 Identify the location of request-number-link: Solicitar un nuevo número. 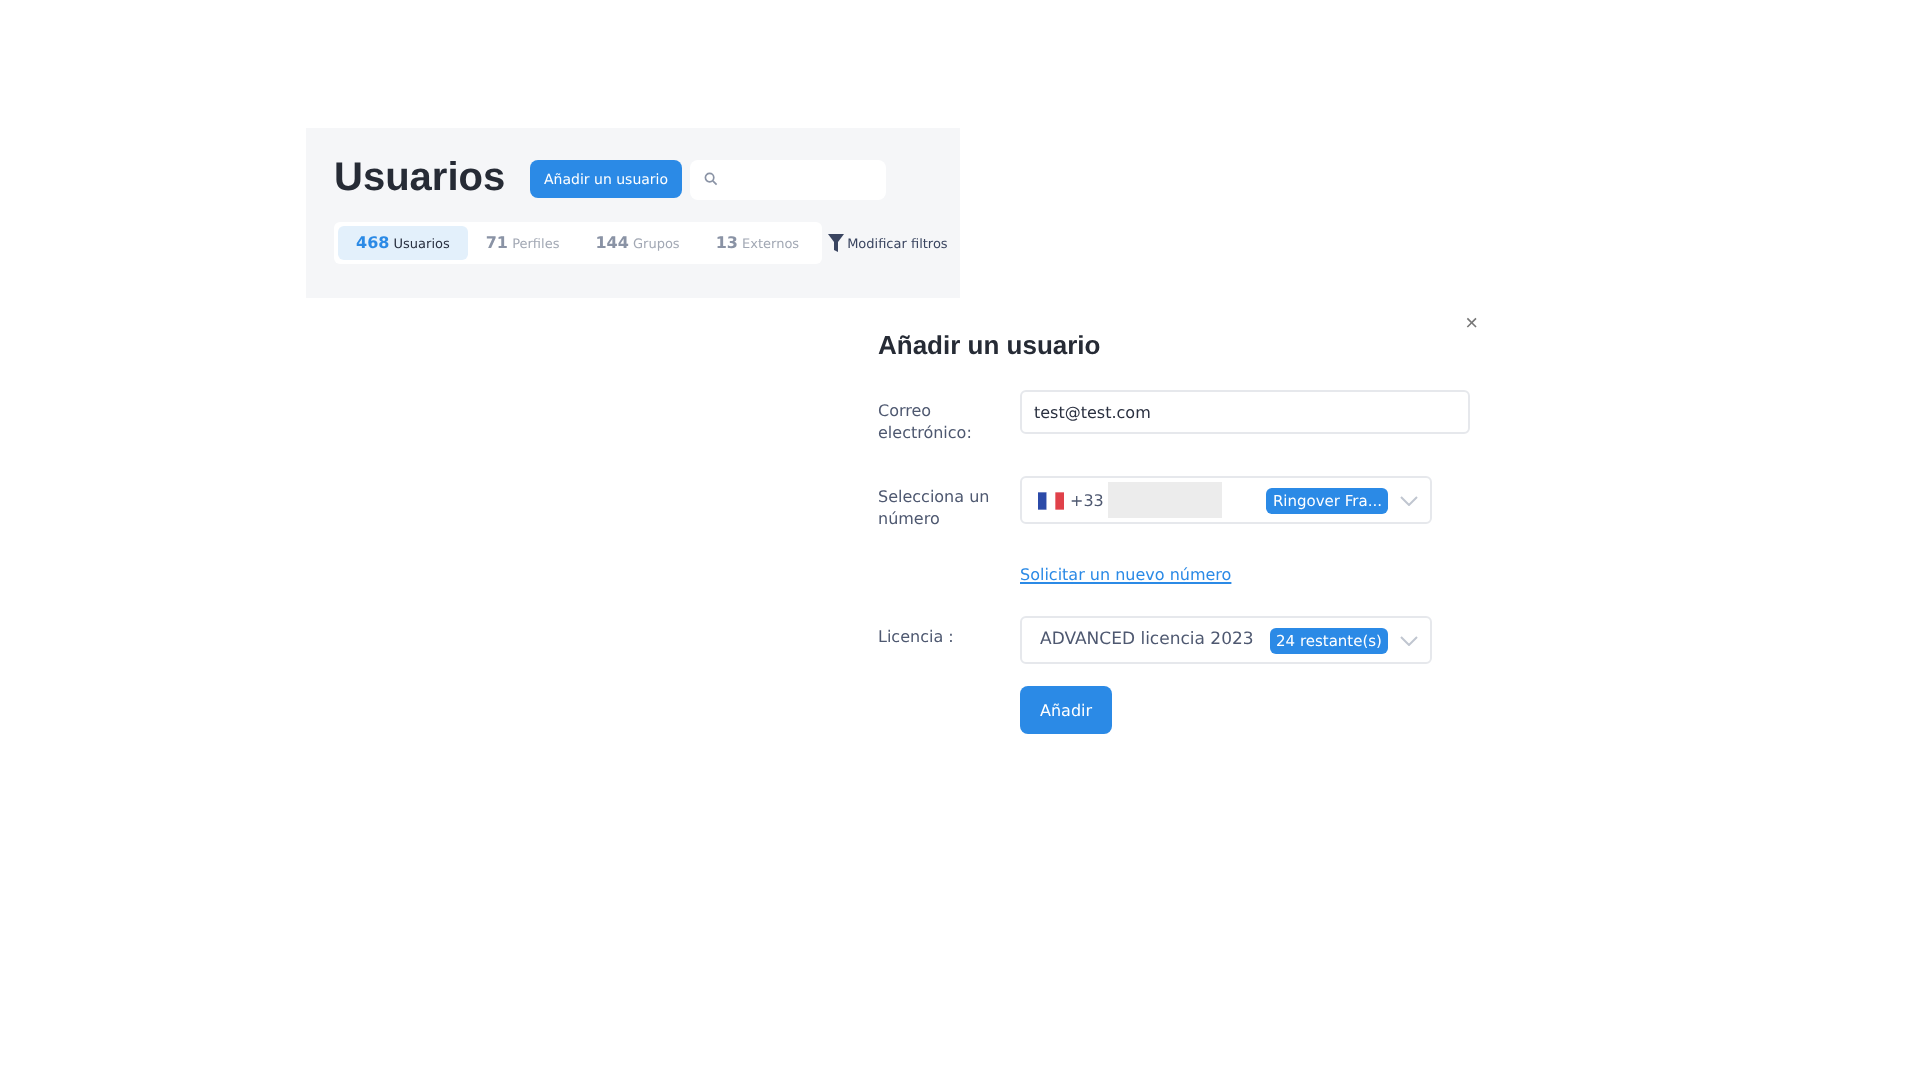
(1126, 575).